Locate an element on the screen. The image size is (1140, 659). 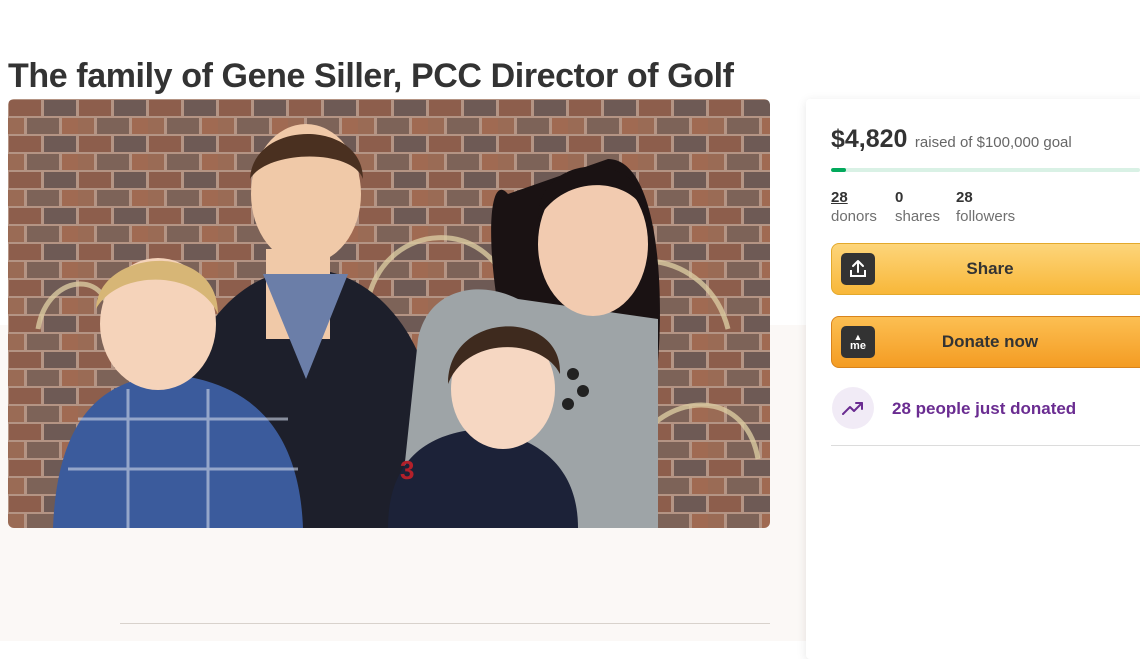
trending-up-icon is located at coordinates (853, 408).